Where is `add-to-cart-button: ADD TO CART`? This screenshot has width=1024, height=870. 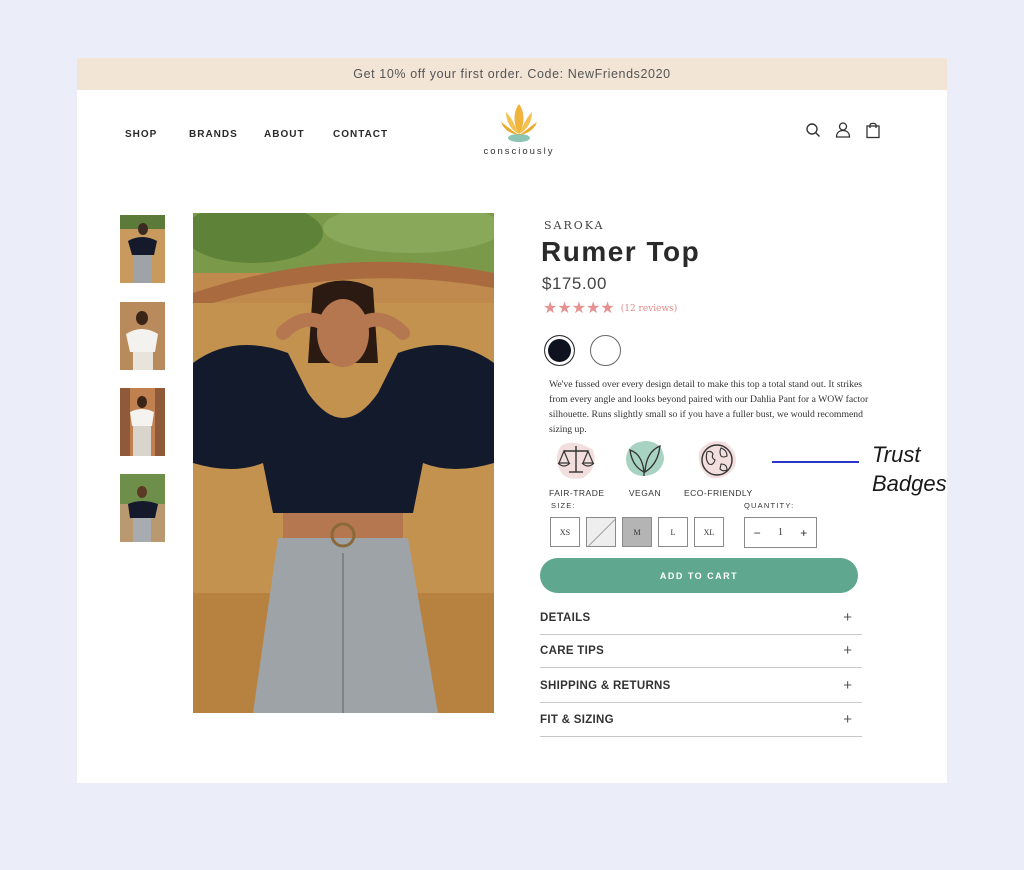
add-to-cart-button: ADD TO CART is located at coordinates (699, 575).